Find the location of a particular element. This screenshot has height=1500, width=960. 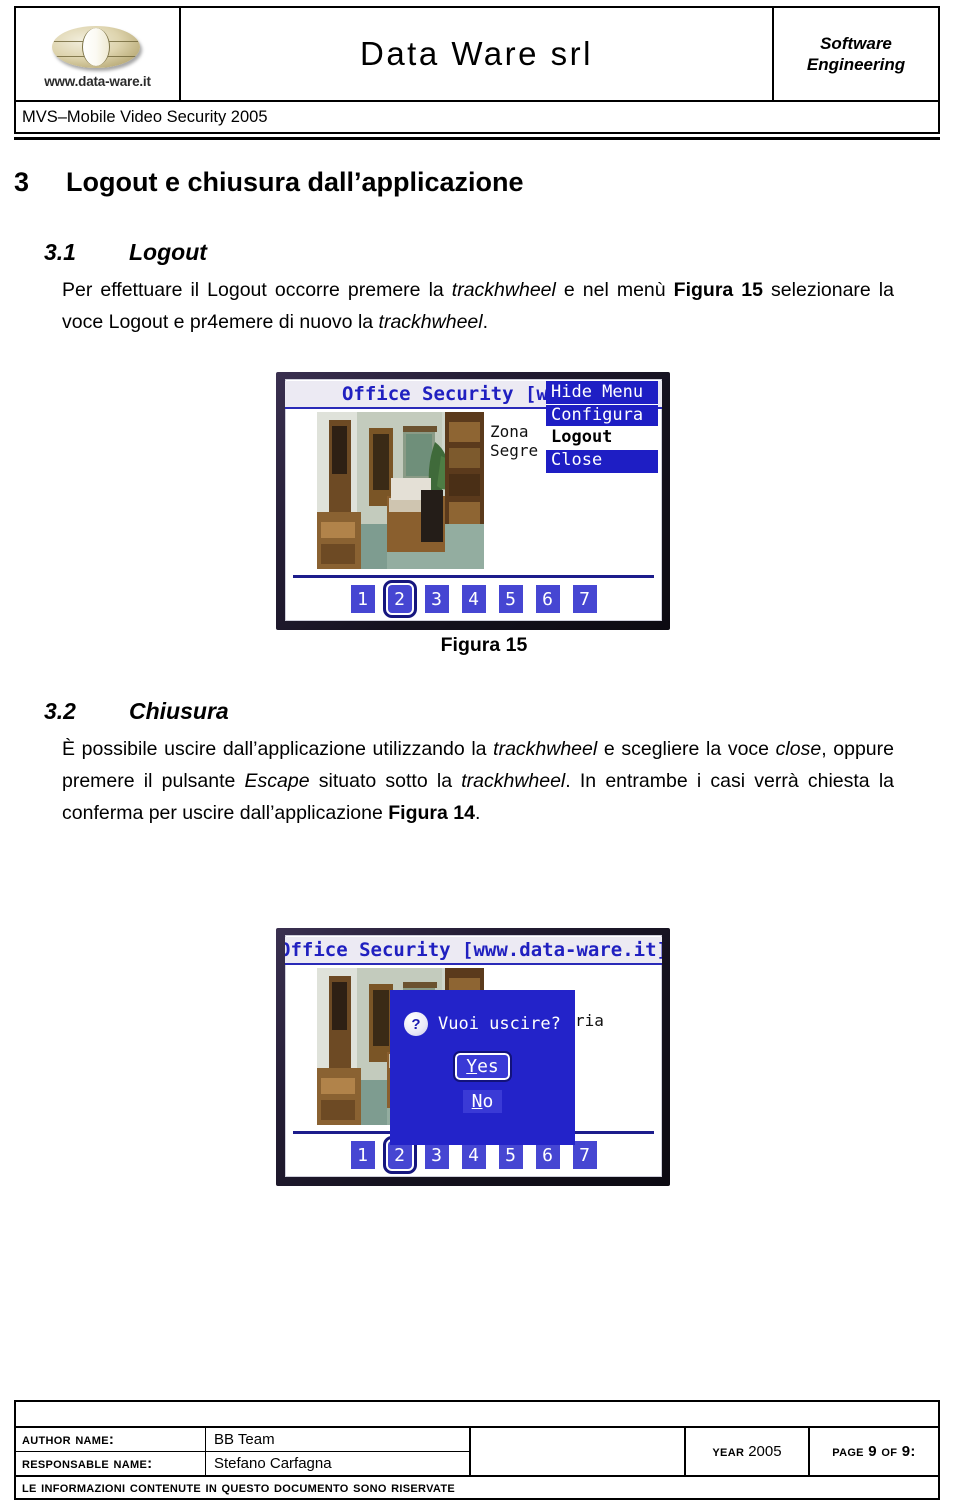

text-run-italic: close is located at coordinates (798, 749).